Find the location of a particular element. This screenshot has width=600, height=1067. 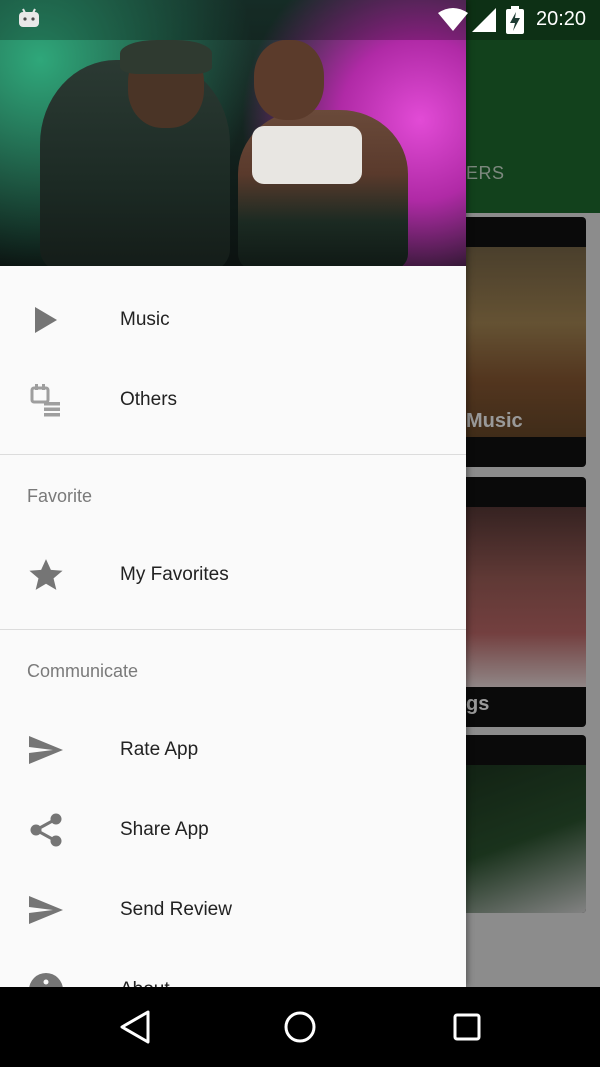

drawer-item-label: Rate App is located at coordinates (159, 749).